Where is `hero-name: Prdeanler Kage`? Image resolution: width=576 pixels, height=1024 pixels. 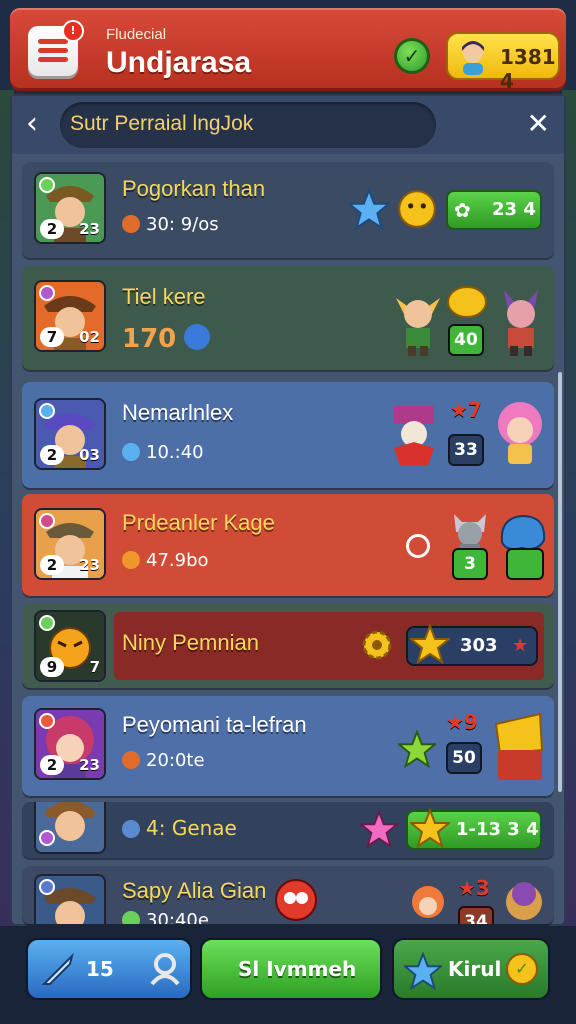 hero-name: Prdeanler Kage is located at coordinates (198, 522).